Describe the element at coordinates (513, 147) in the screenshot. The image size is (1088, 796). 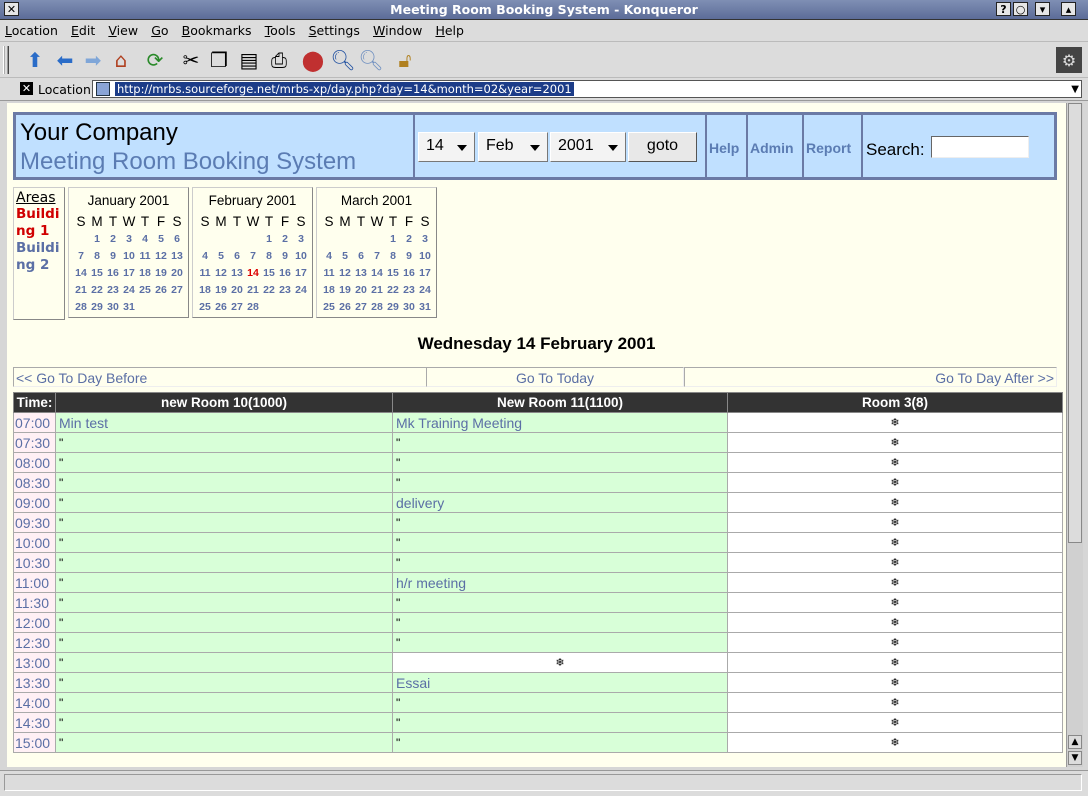
I see `month-select: Feb` at that location.